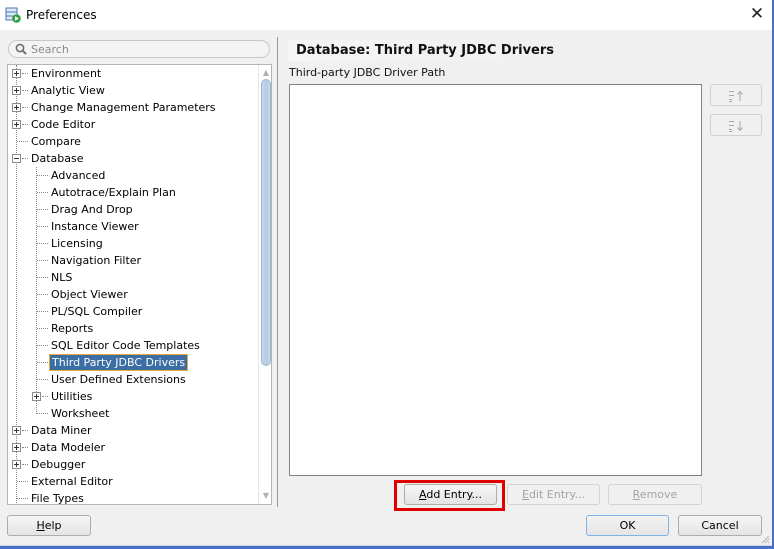 The height and width of the screenshot is (549, 774). I want to click on move-up-button, so click(736, 95).